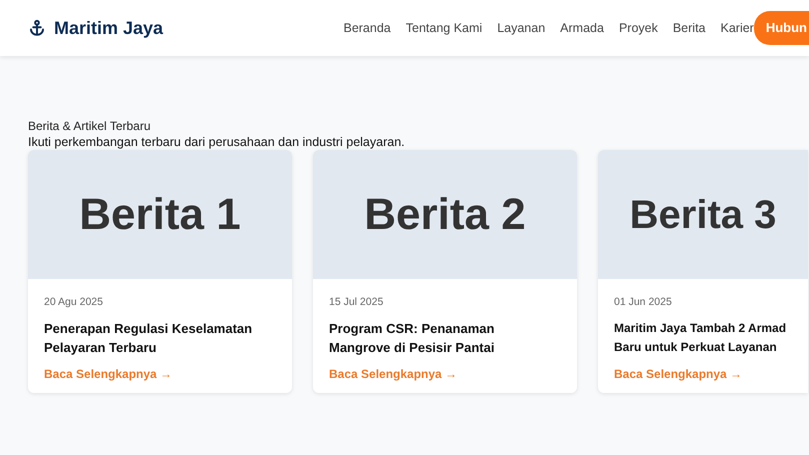  What do you see at coordinates (356, 302) in the screenshot?
I see `article-date: 15 Jul 2025` at bounding box center [356, 302].